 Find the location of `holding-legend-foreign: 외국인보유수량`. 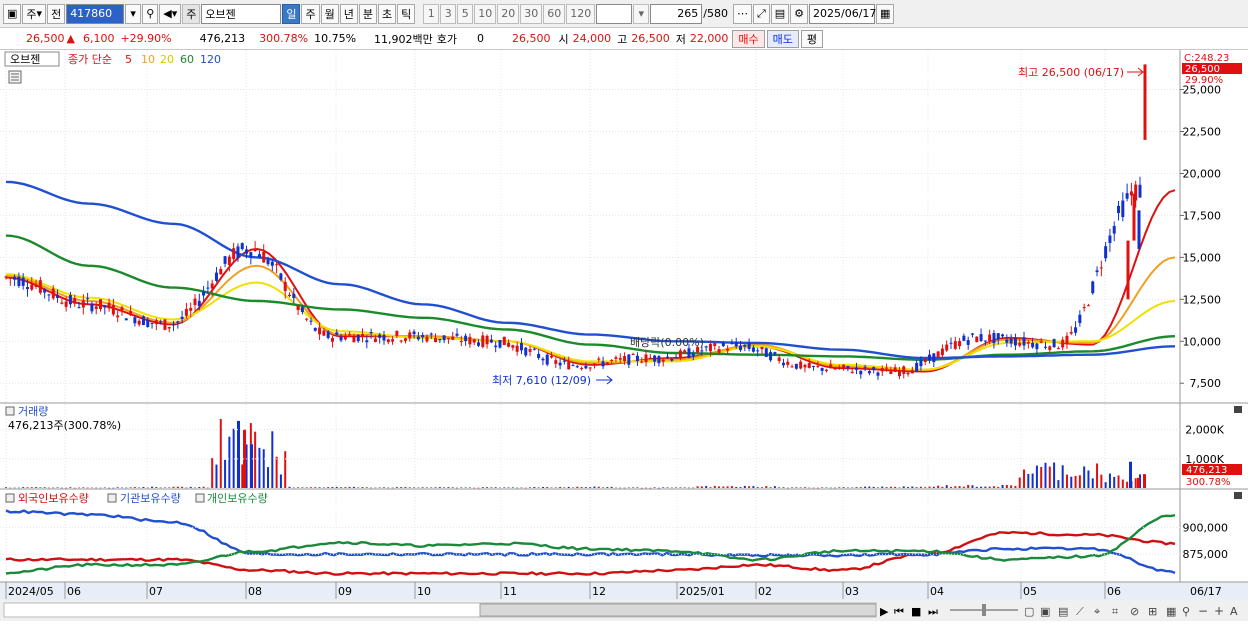

holding-legend-foreign: 외국인보유수량 is located at coordinates (53, 498).